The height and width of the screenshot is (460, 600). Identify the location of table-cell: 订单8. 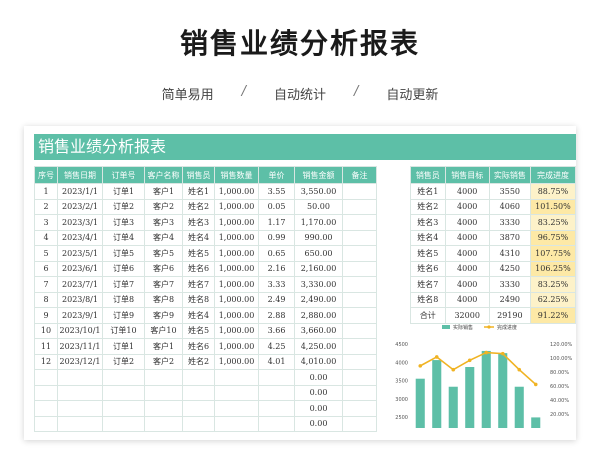
(123, 299).